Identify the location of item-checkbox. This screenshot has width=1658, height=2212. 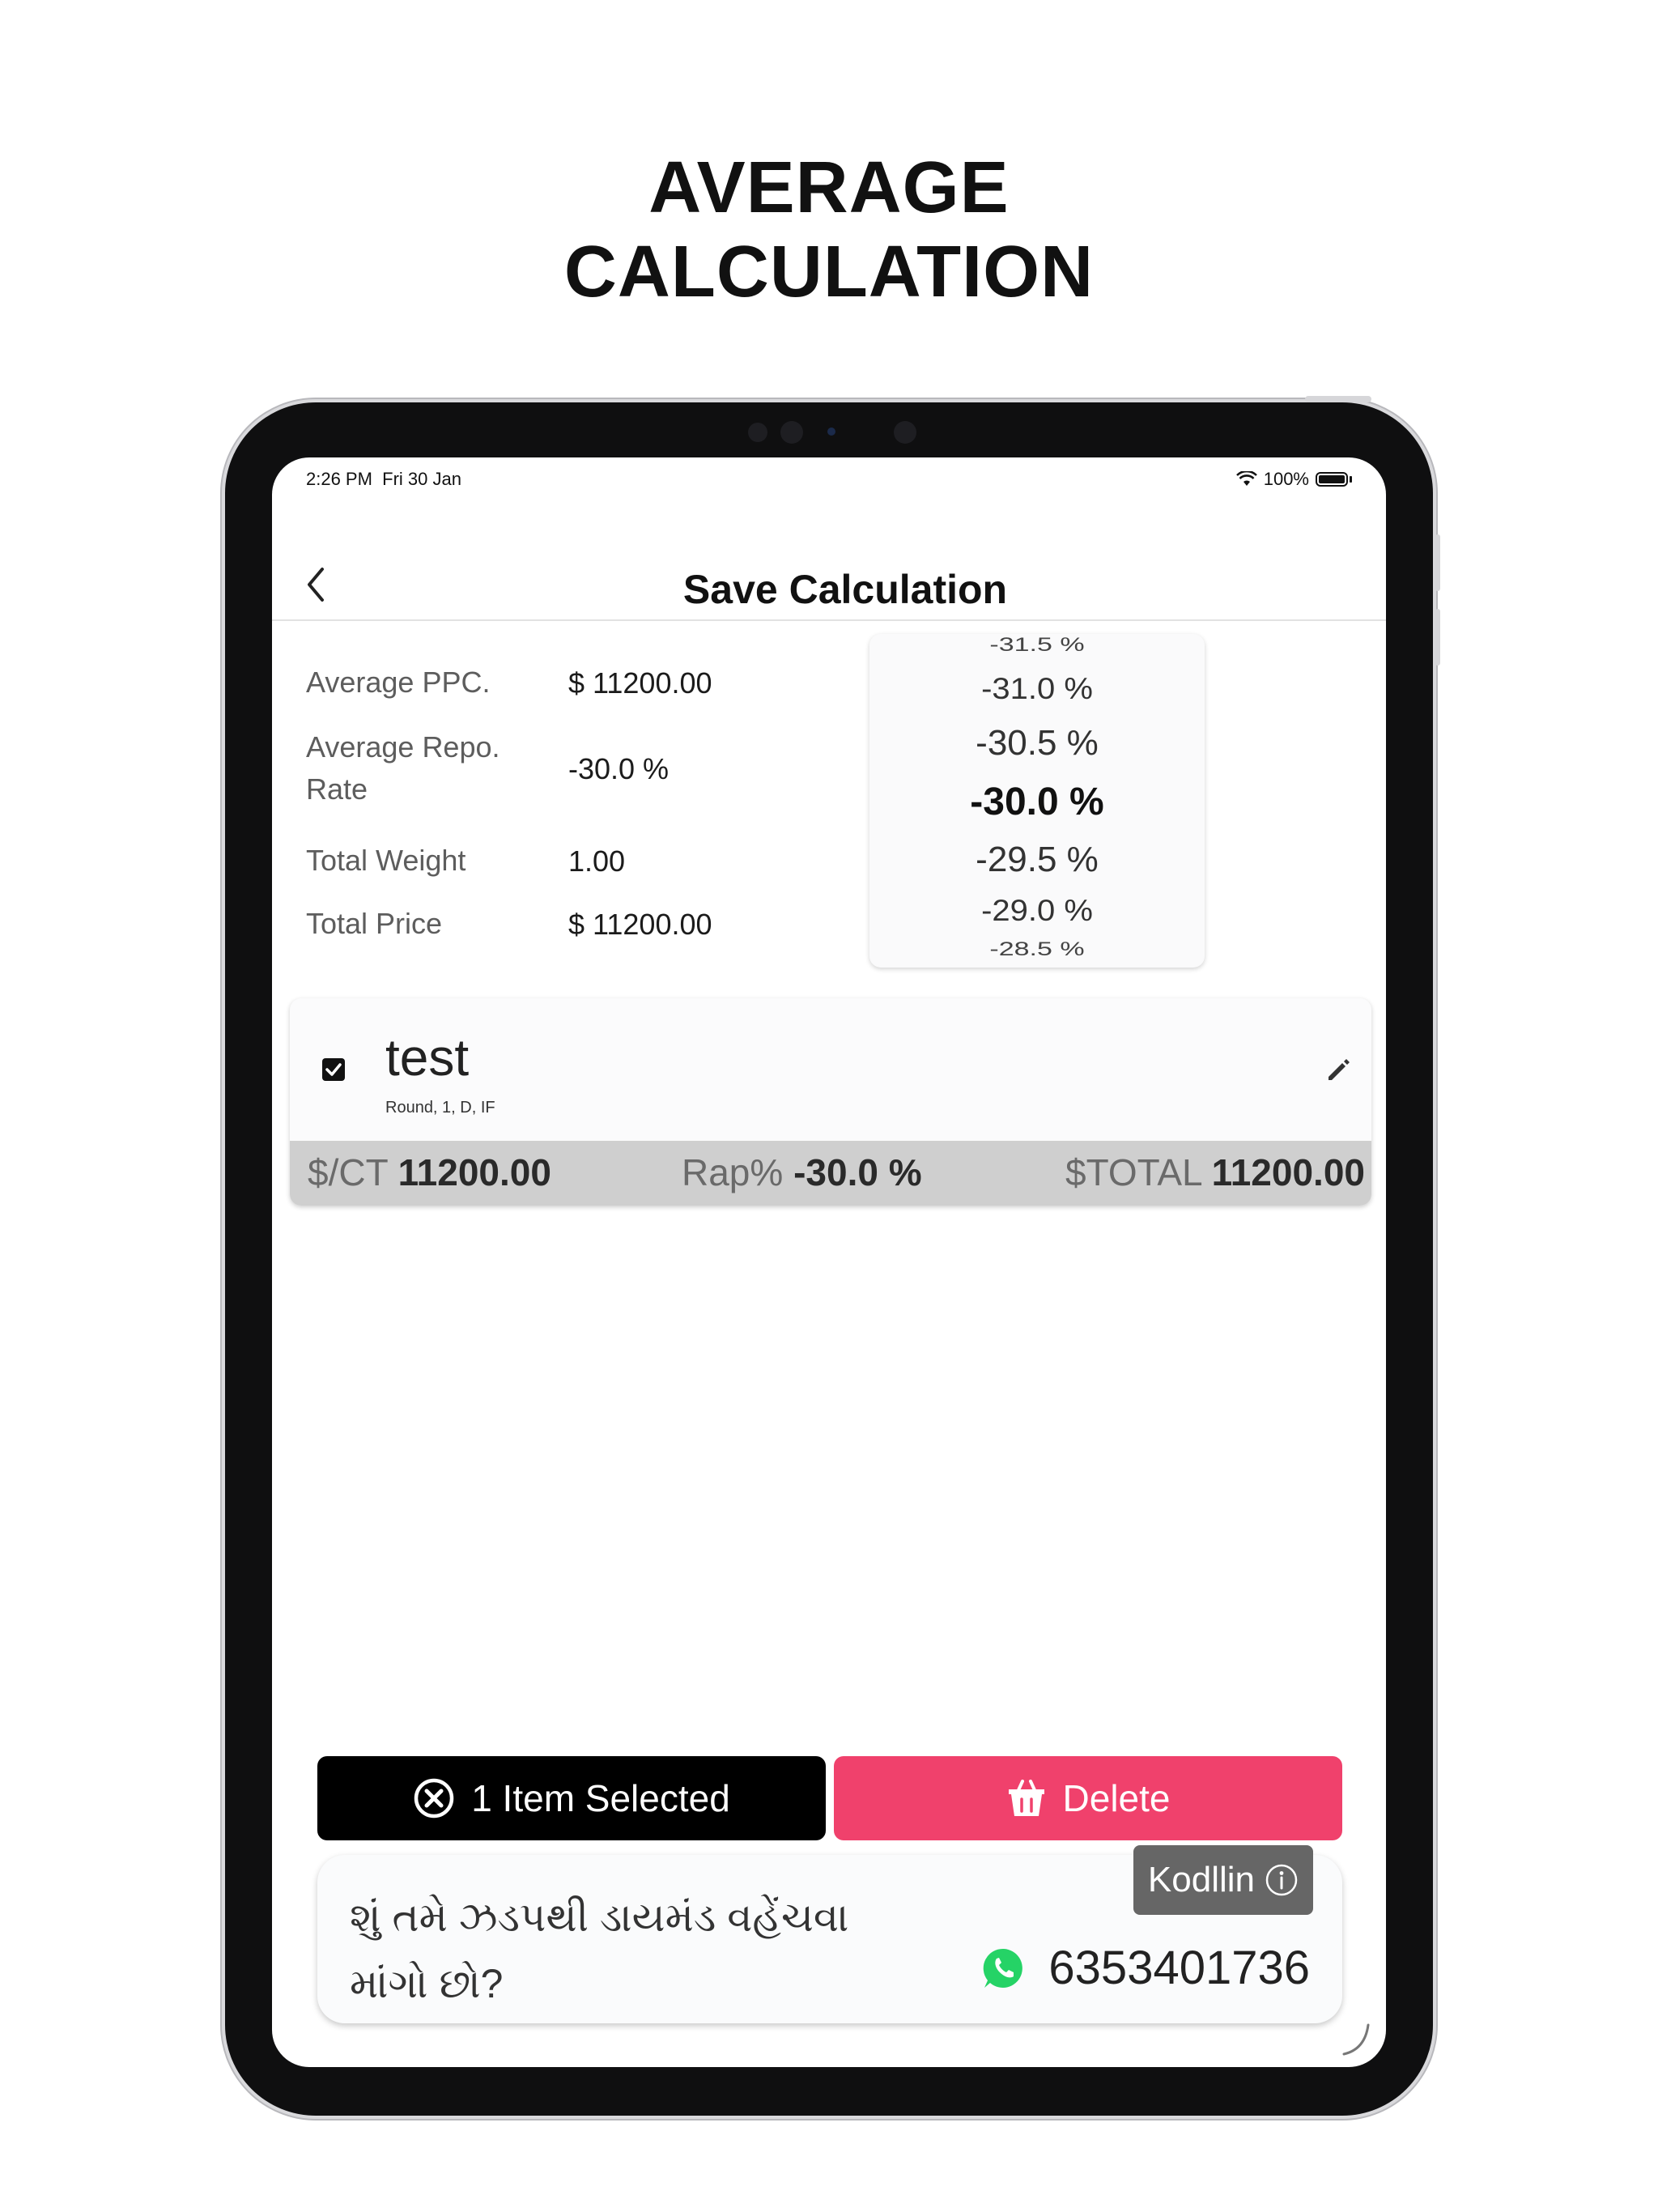
(333, 1070).